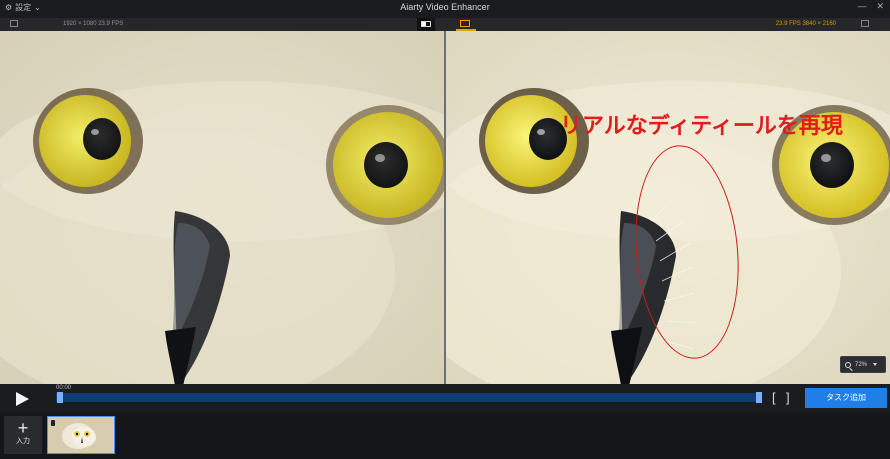 This screenshot has height=459, width=890. What do you see at coordinates (701, 125) in the screenshot?
I see `annotation-text: リアルなディティールを再現` at bounding box center [701, 125].